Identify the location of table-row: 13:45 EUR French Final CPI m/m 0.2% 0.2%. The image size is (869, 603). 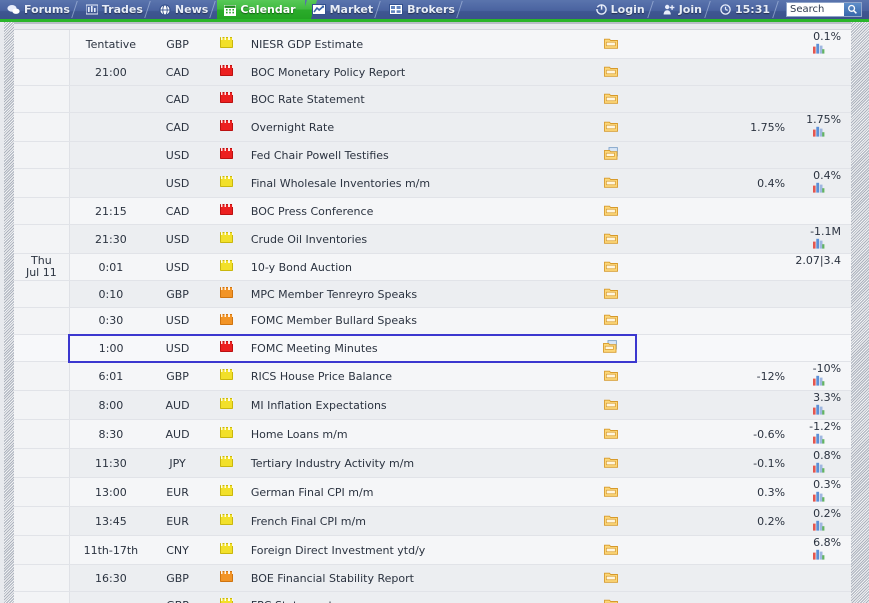
(432, 521).